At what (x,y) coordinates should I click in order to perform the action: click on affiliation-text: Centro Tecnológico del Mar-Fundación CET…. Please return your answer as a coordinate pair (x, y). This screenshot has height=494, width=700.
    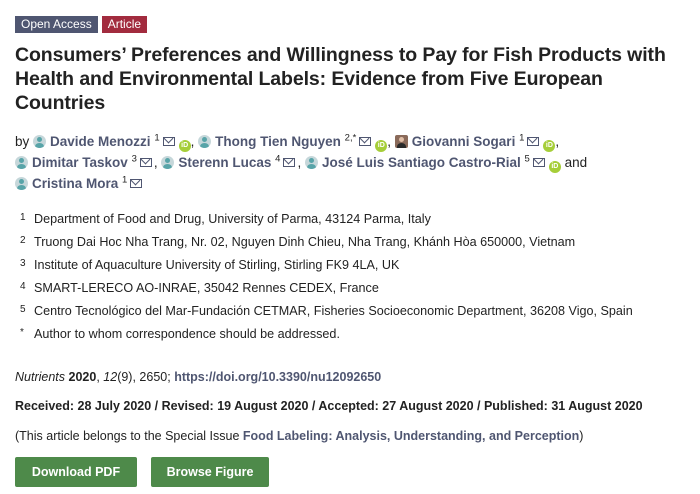
    Looking at the image, I should click on (333, 311).